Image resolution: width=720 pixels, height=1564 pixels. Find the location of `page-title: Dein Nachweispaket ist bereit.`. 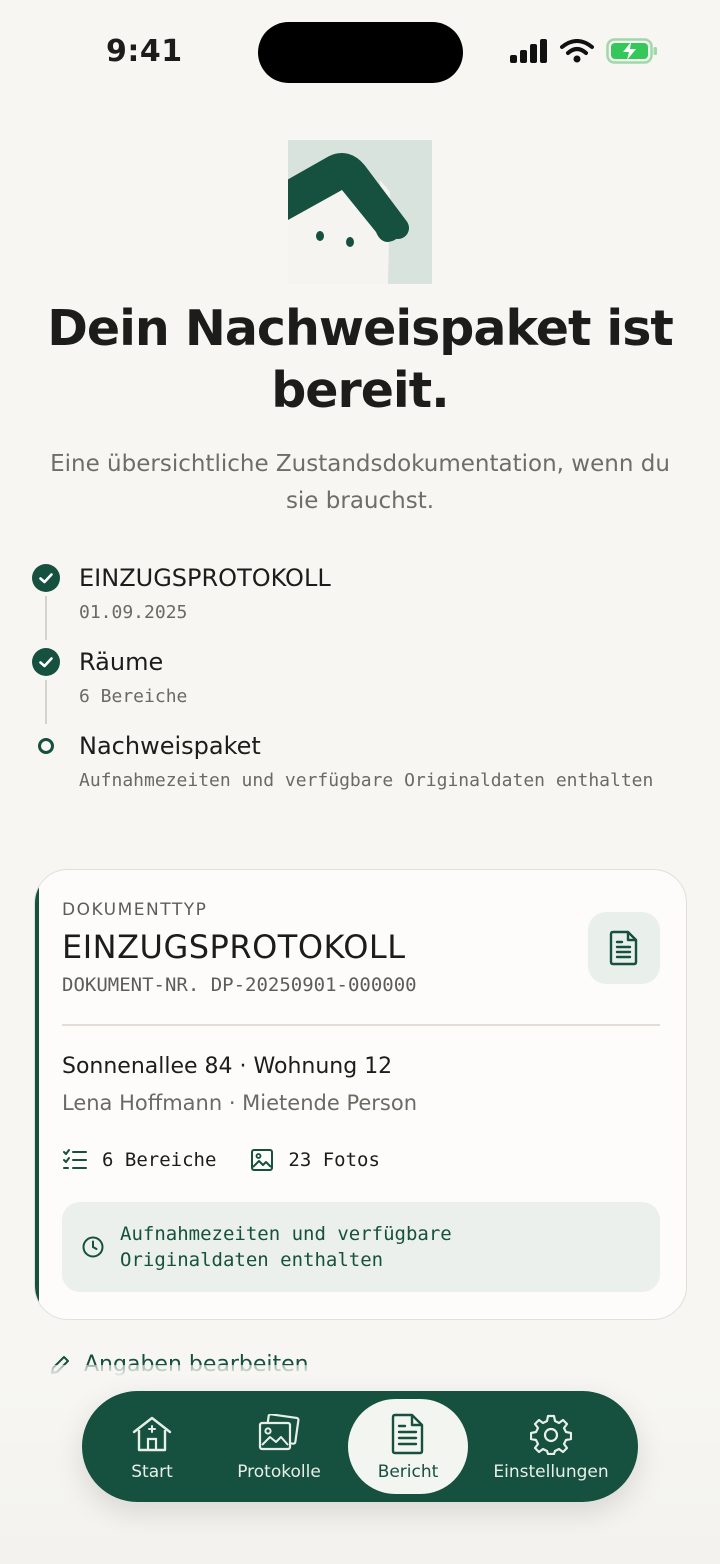

page-title: Dein Nachweispaket ist bereit. is located at coordinates (360, 359).